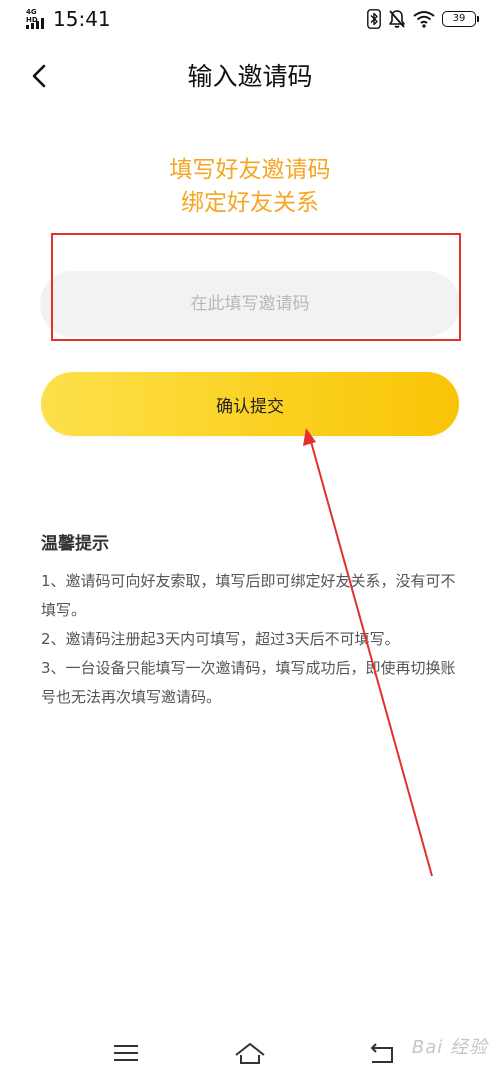  Describe the element at coordinates (250, 203) in the screenshot. I see `headline-line-2: 绑定好友关系` at that location.